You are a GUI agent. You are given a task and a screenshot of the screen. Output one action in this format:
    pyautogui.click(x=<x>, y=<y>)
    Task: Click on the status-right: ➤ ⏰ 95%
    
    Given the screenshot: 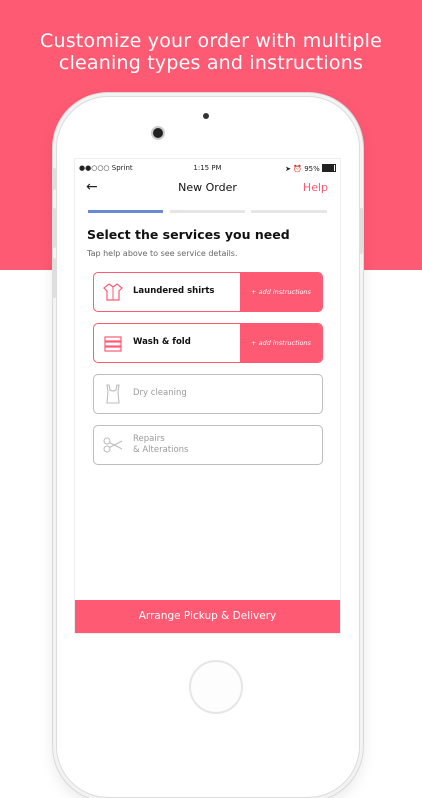 What is the action you would take?
    pyautogui.click(x=310, y=168)
    